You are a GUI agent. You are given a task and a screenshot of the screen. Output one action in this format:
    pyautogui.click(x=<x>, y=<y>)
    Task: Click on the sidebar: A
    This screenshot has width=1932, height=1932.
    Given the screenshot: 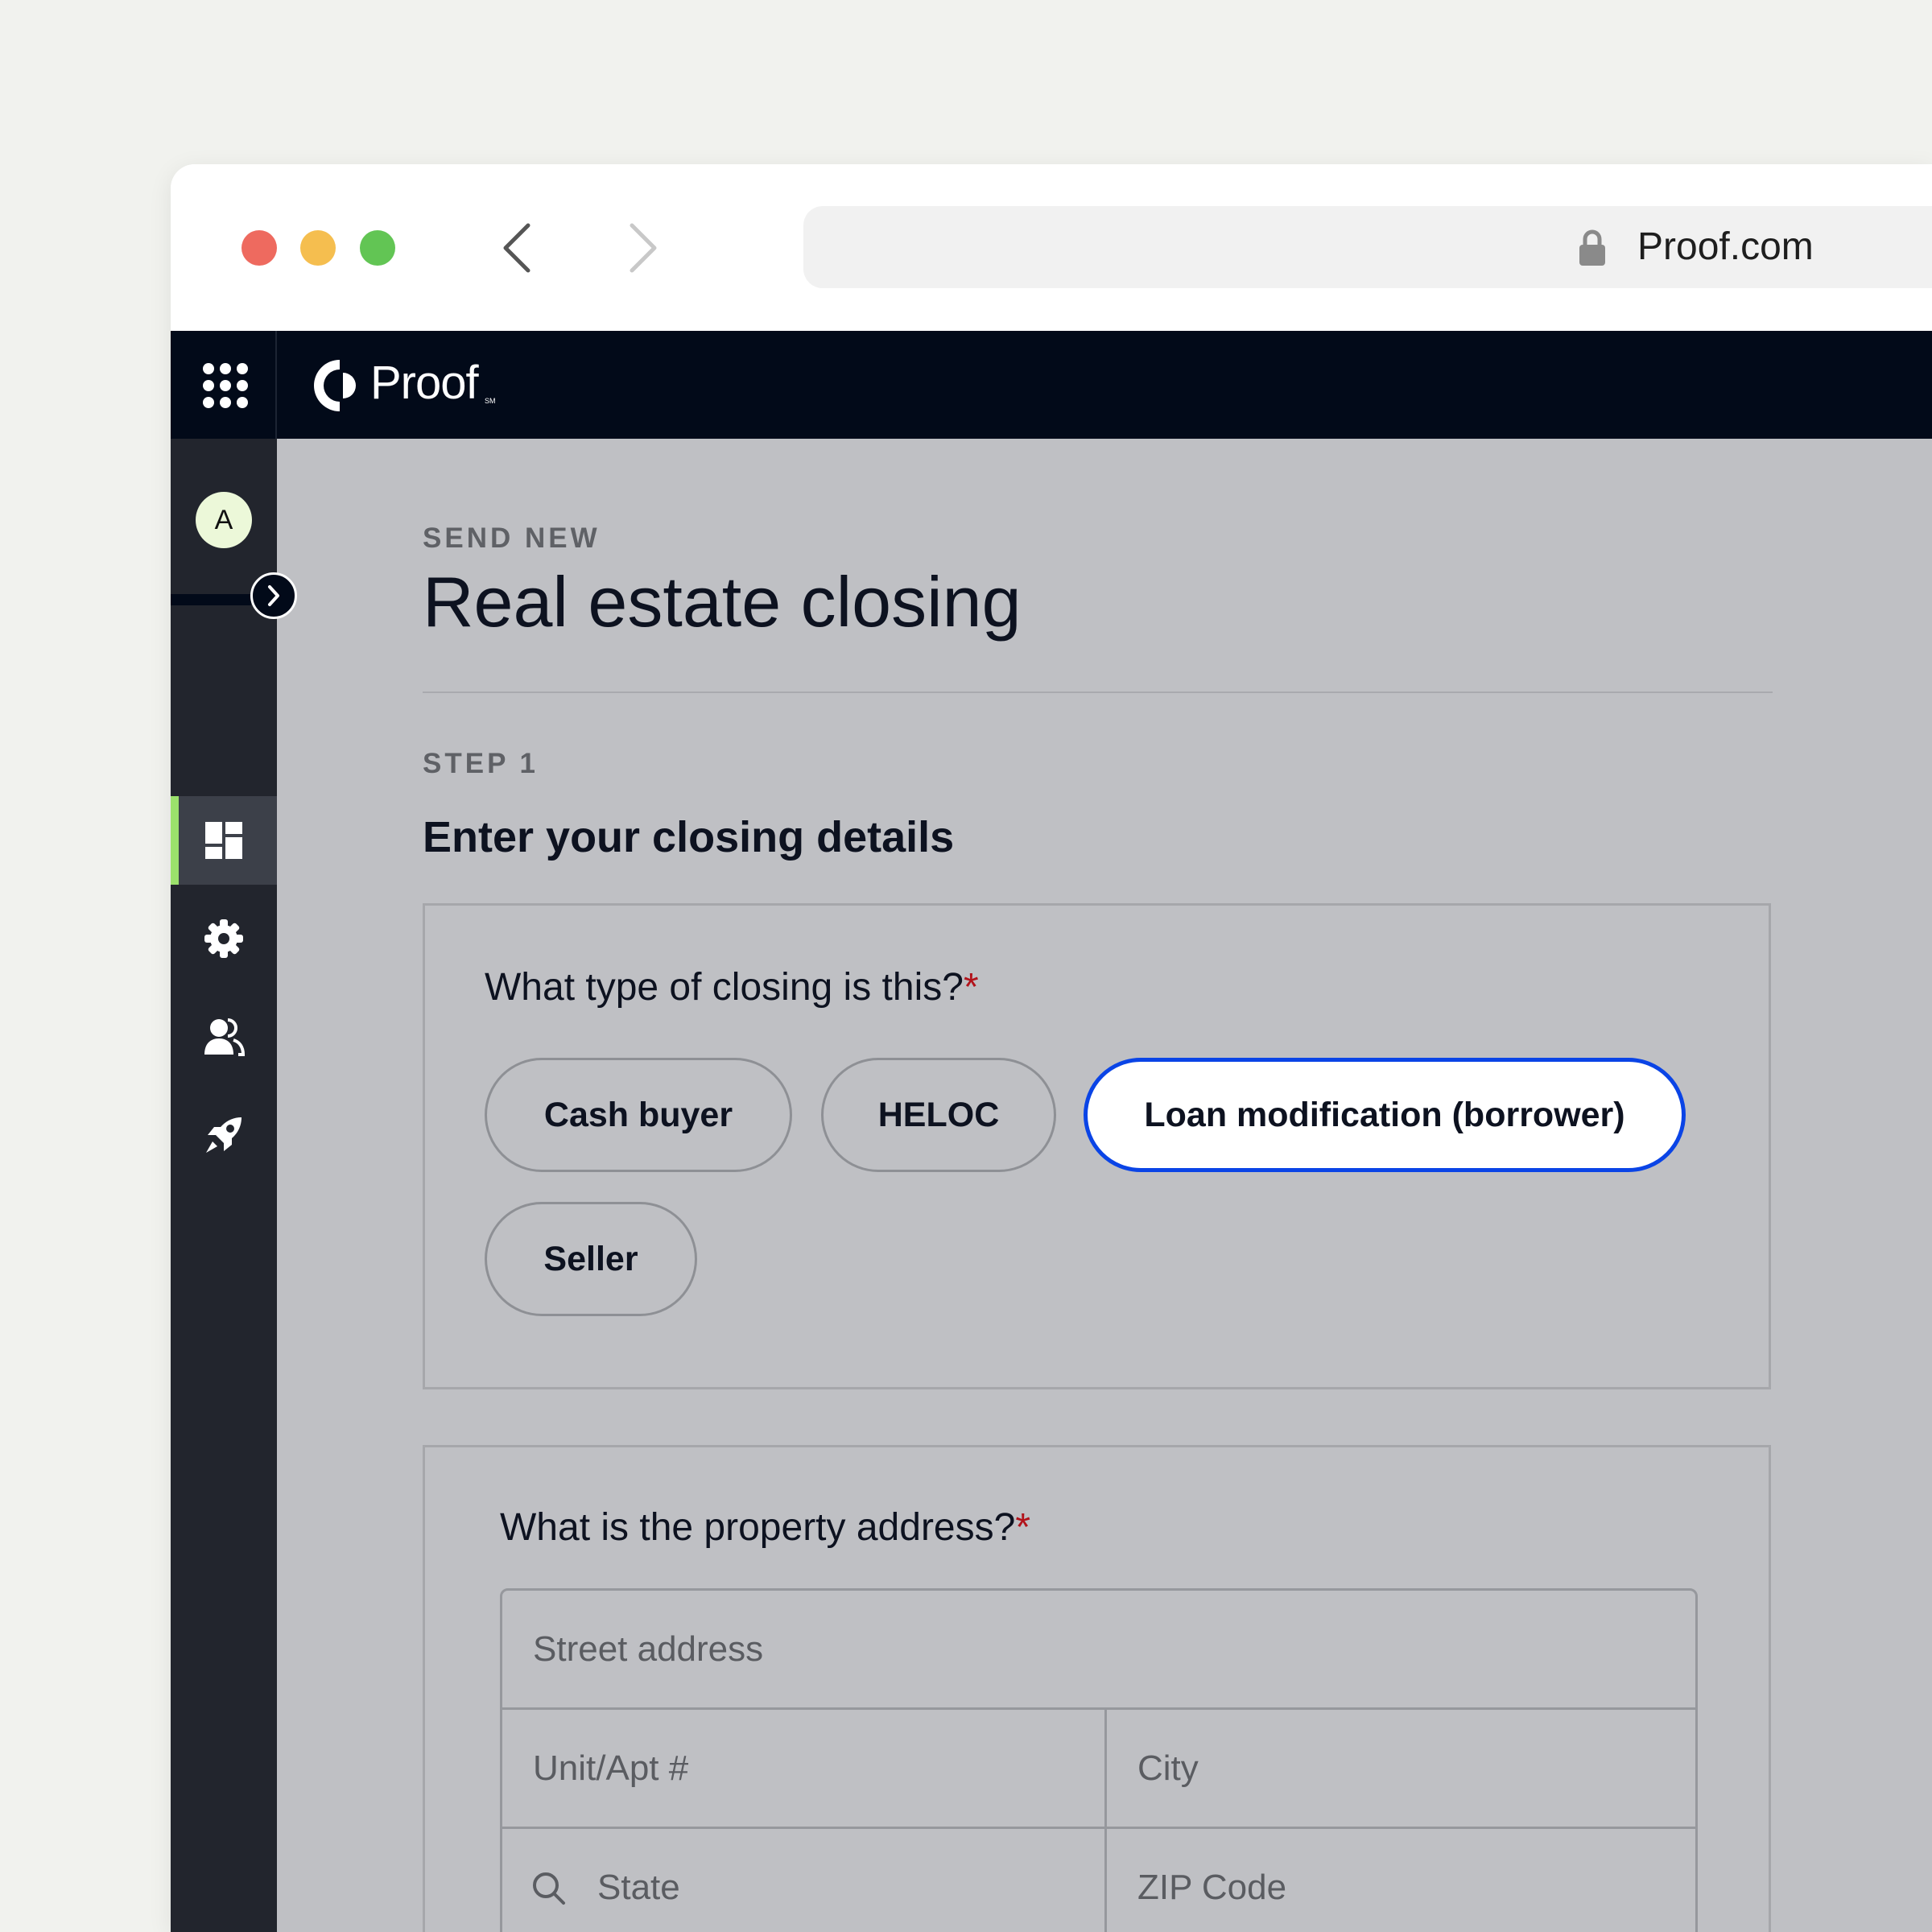 What is the action you would take?
    pyautogui.click(x=234, y=1185)
    